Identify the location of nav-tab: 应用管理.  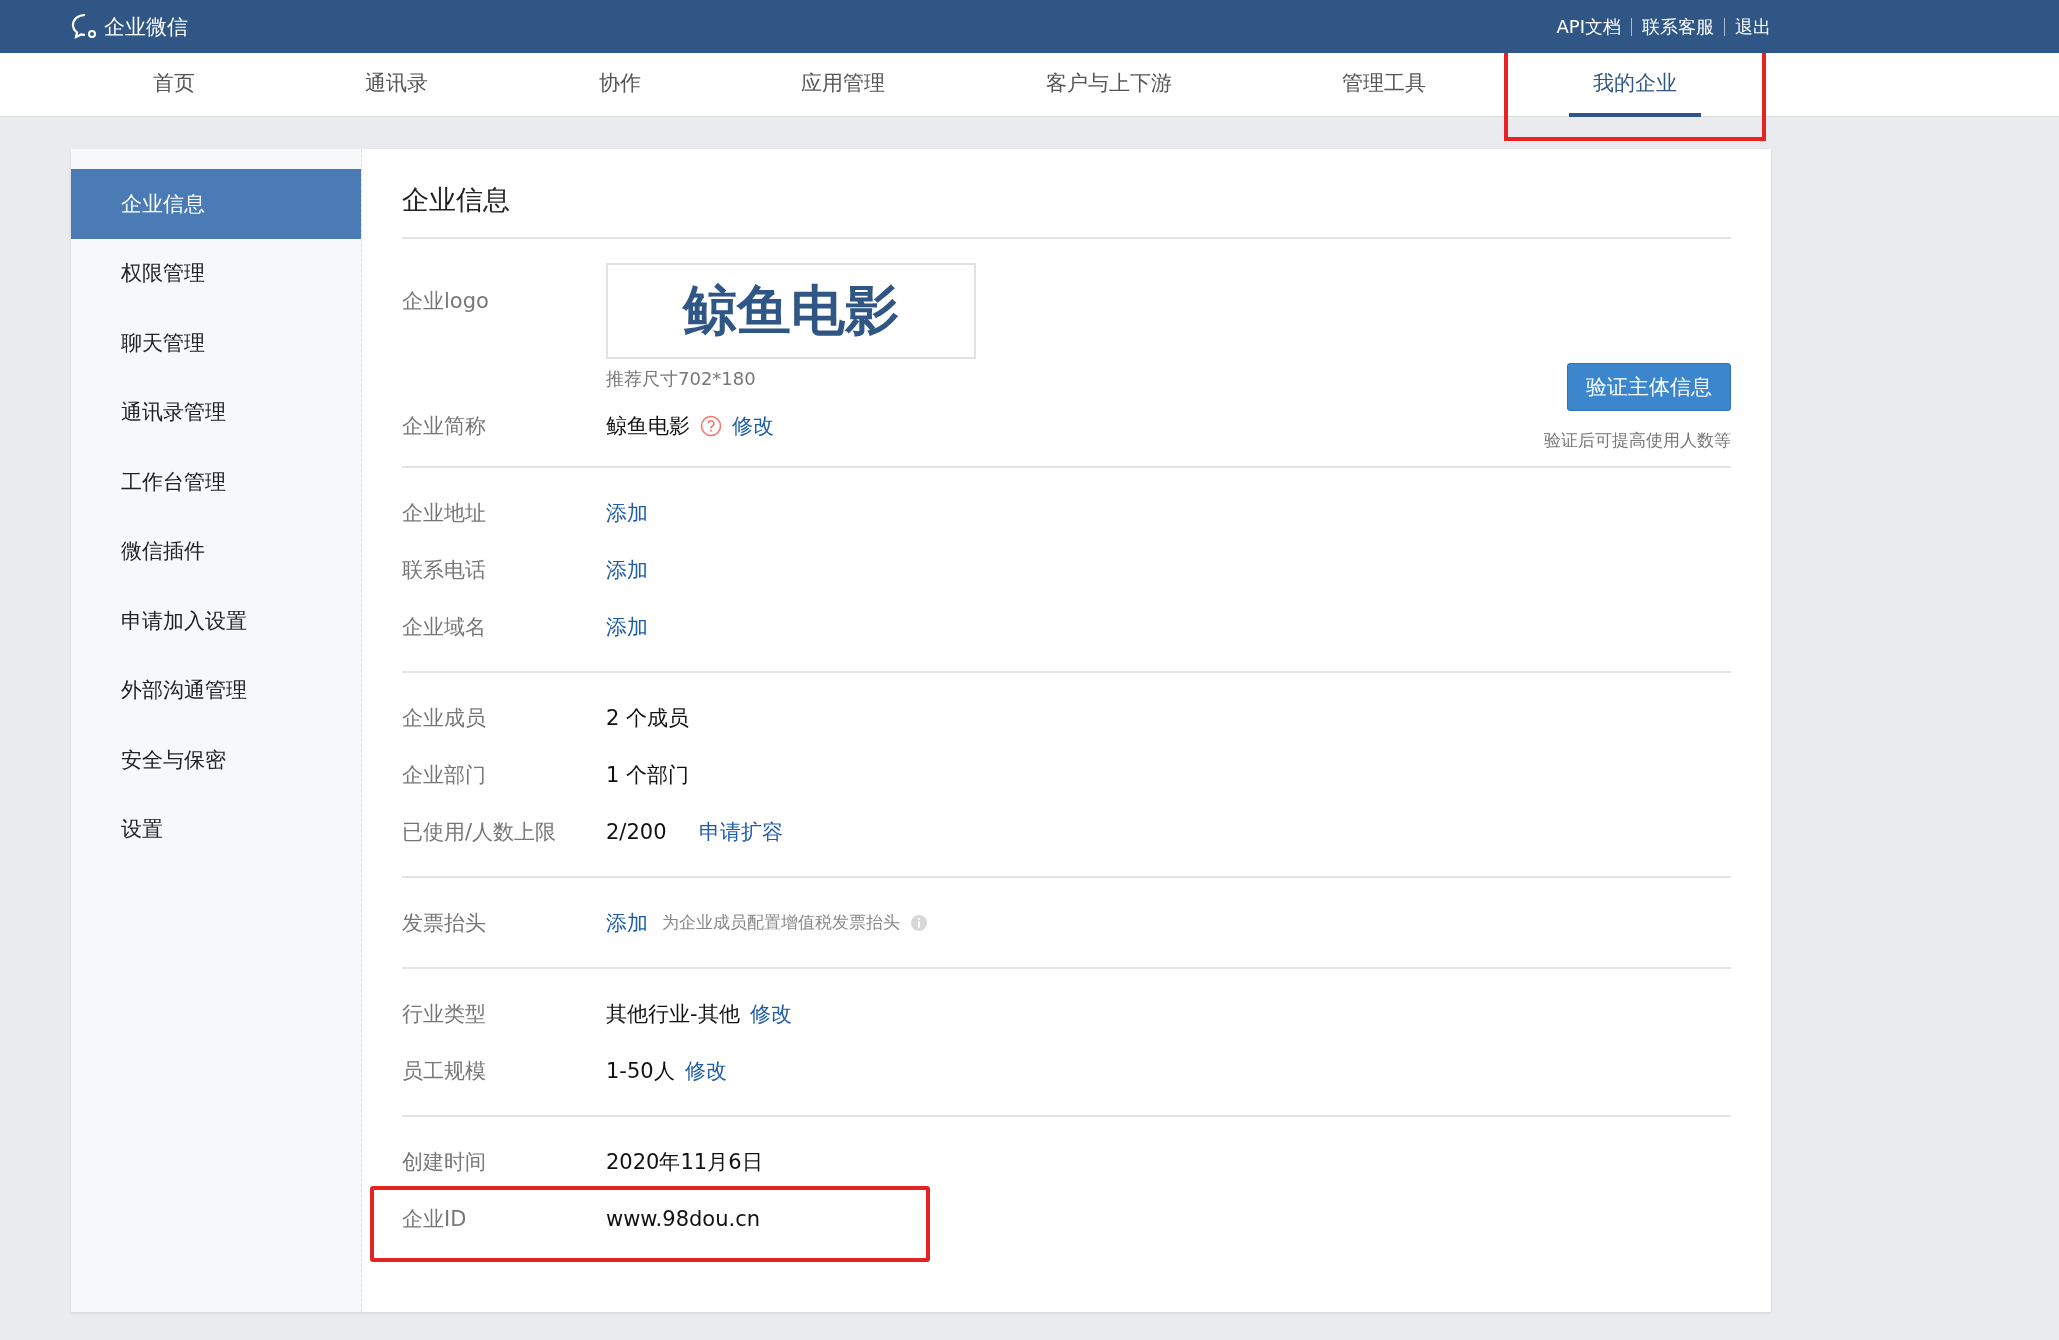
(842, 85).